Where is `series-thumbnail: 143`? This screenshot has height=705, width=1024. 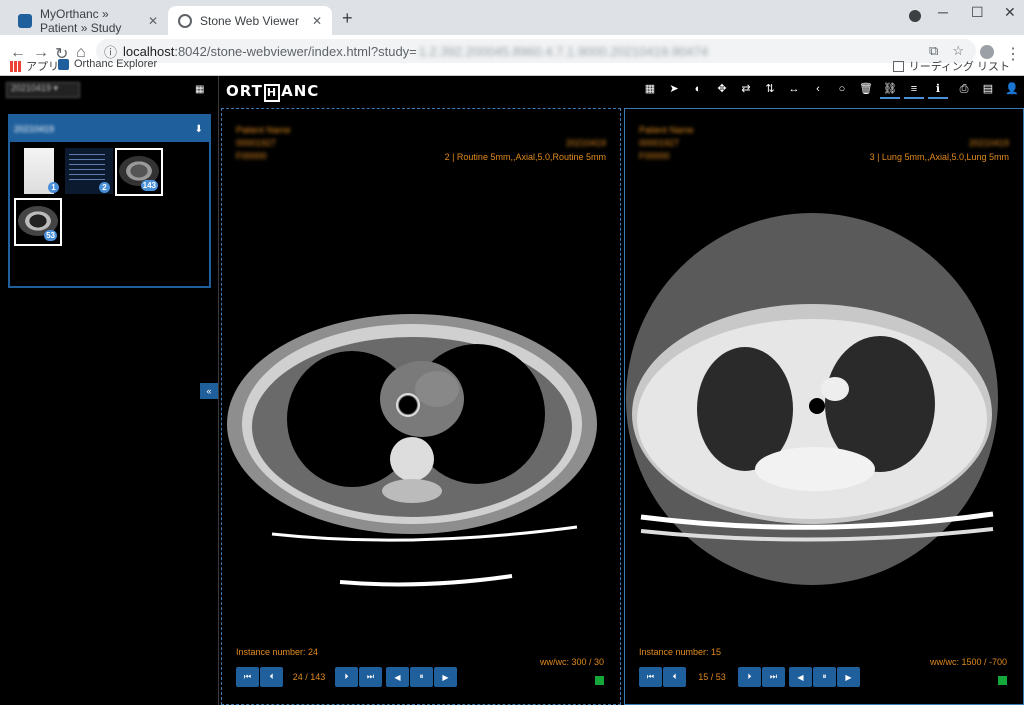
series-thumbnail: 143 is located at coordinates (139, 172).